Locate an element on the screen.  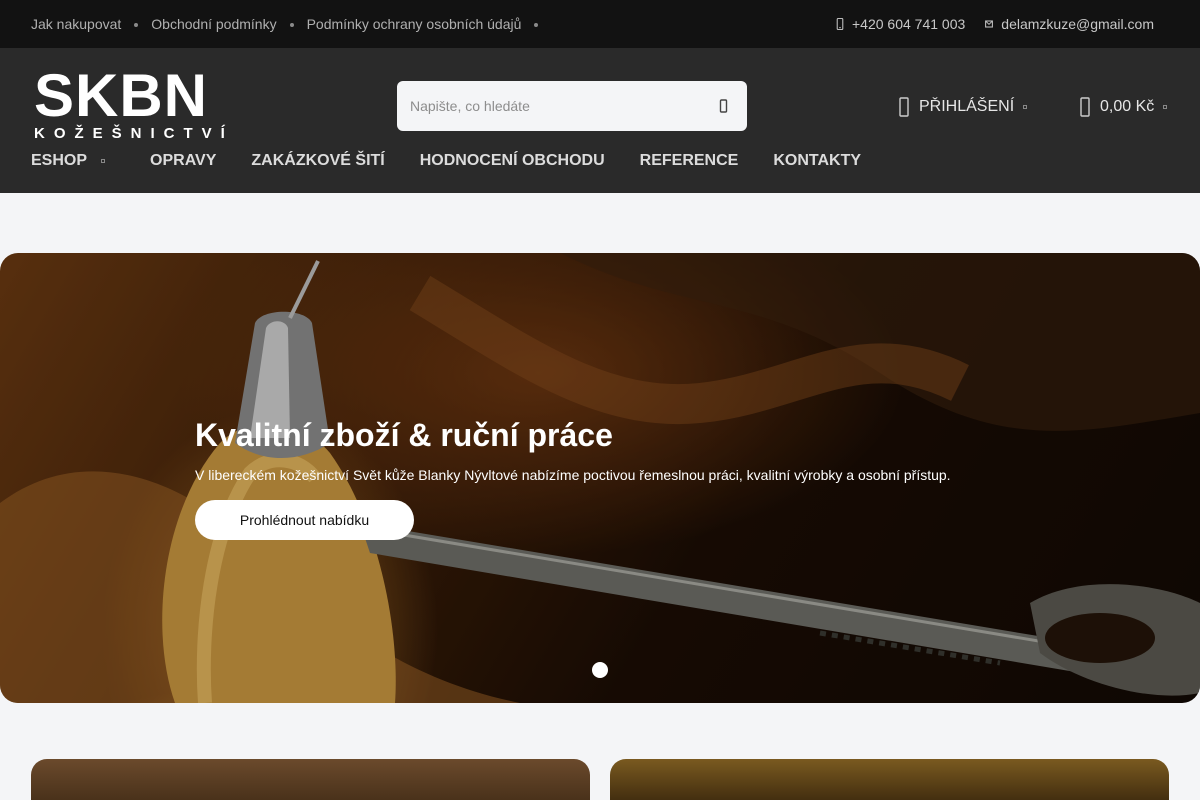
search-box is located at coordinates (572, 106).